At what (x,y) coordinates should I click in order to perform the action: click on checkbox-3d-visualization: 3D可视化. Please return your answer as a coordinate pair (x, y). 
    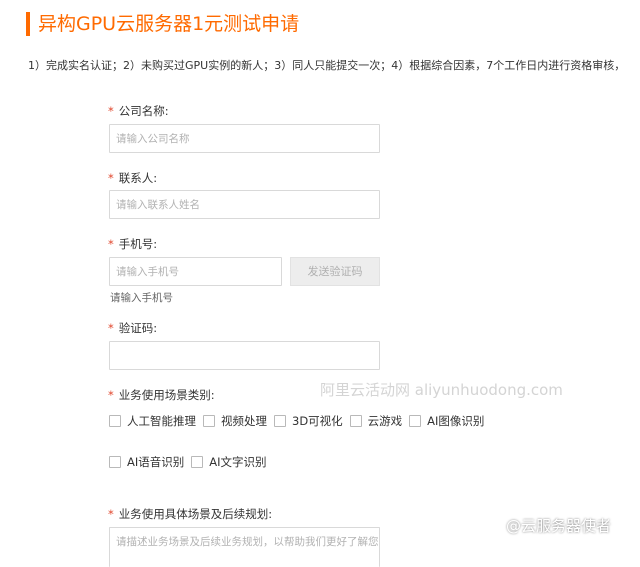
    Looking at the image, I should click on (308, 421).